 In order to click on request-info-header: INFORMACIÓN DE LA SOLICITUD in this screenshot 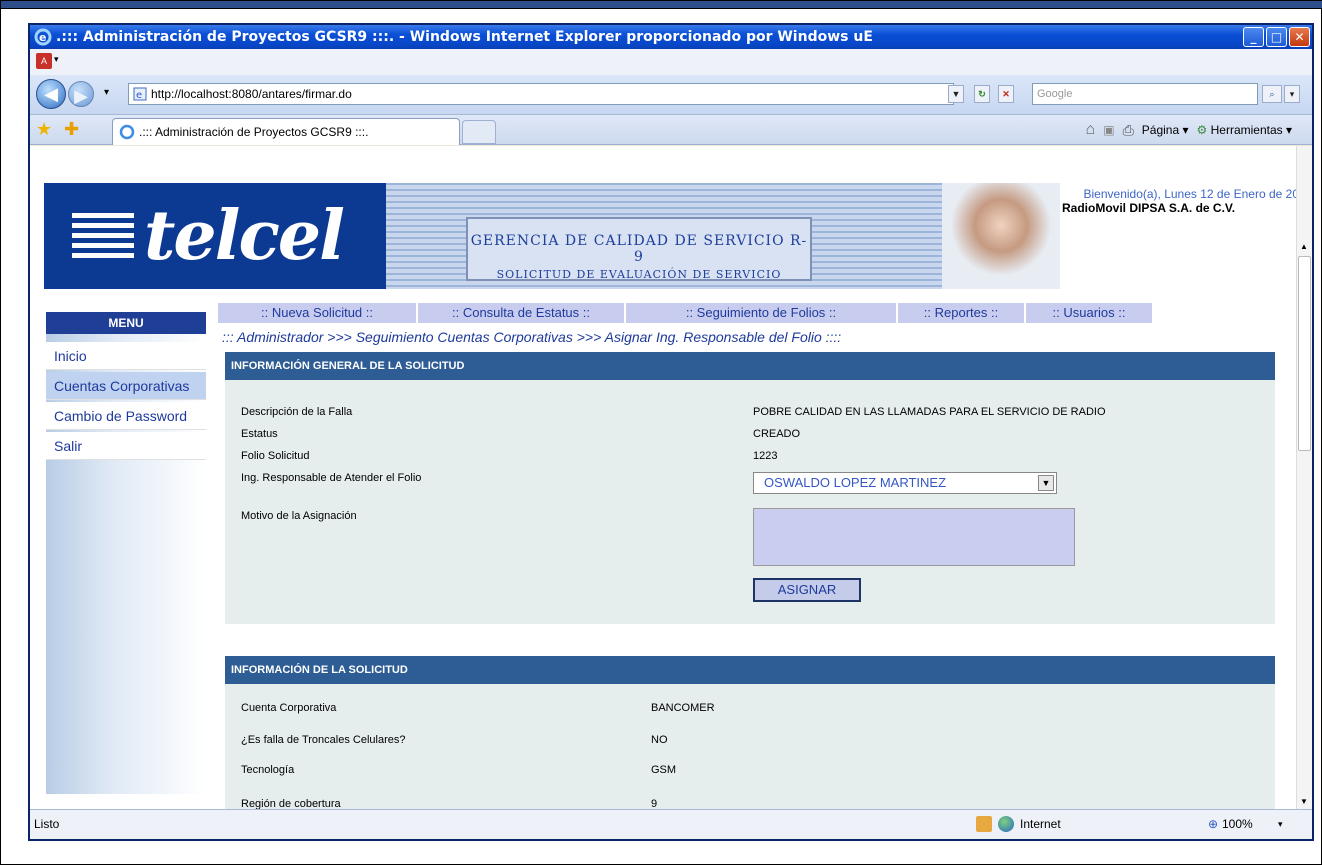, I will do `click(750, 670)`.